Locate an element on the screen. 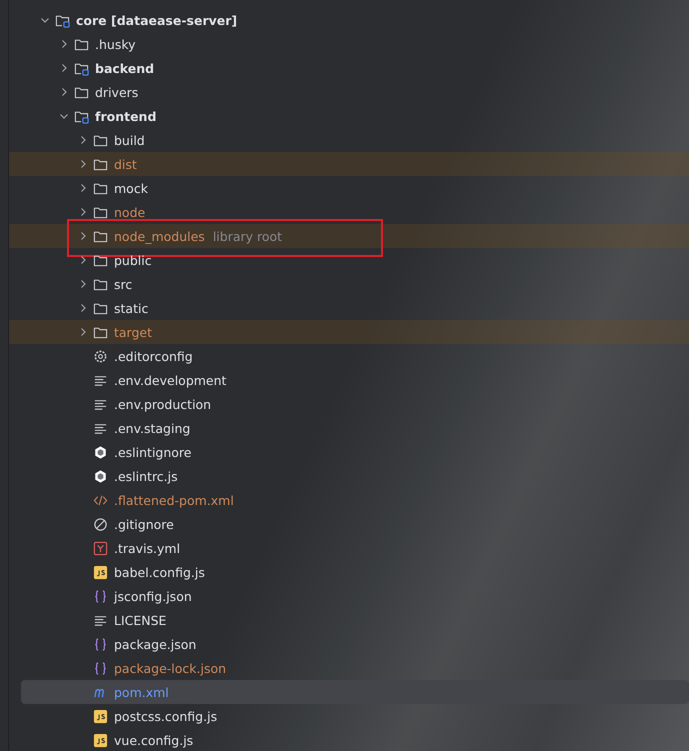  file-name: .eslintignore is located at coordinates (153, 452).